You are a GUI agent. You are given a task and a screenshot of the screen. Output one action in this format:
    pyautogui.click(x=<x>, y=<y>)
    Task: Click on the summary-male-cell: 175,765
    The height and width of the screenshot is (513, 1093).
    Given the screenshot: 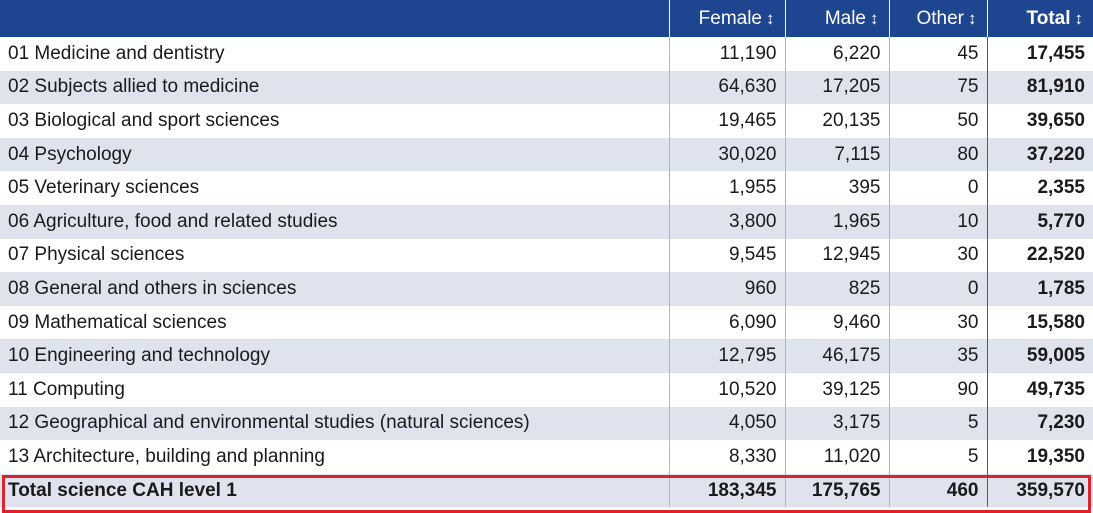 What is the action you would take?
    pyautogui.click(x=836, y=490)
    